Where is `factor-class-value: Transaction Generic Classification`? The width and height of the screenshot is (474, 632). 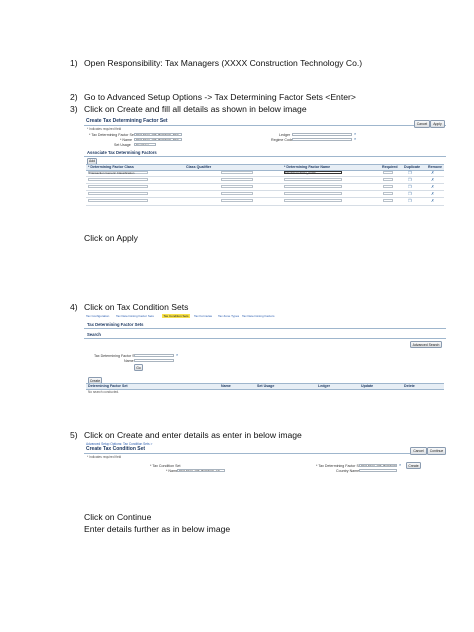 factor-class-value: Transaction Generic Classification is located at coordinates (112, 173).